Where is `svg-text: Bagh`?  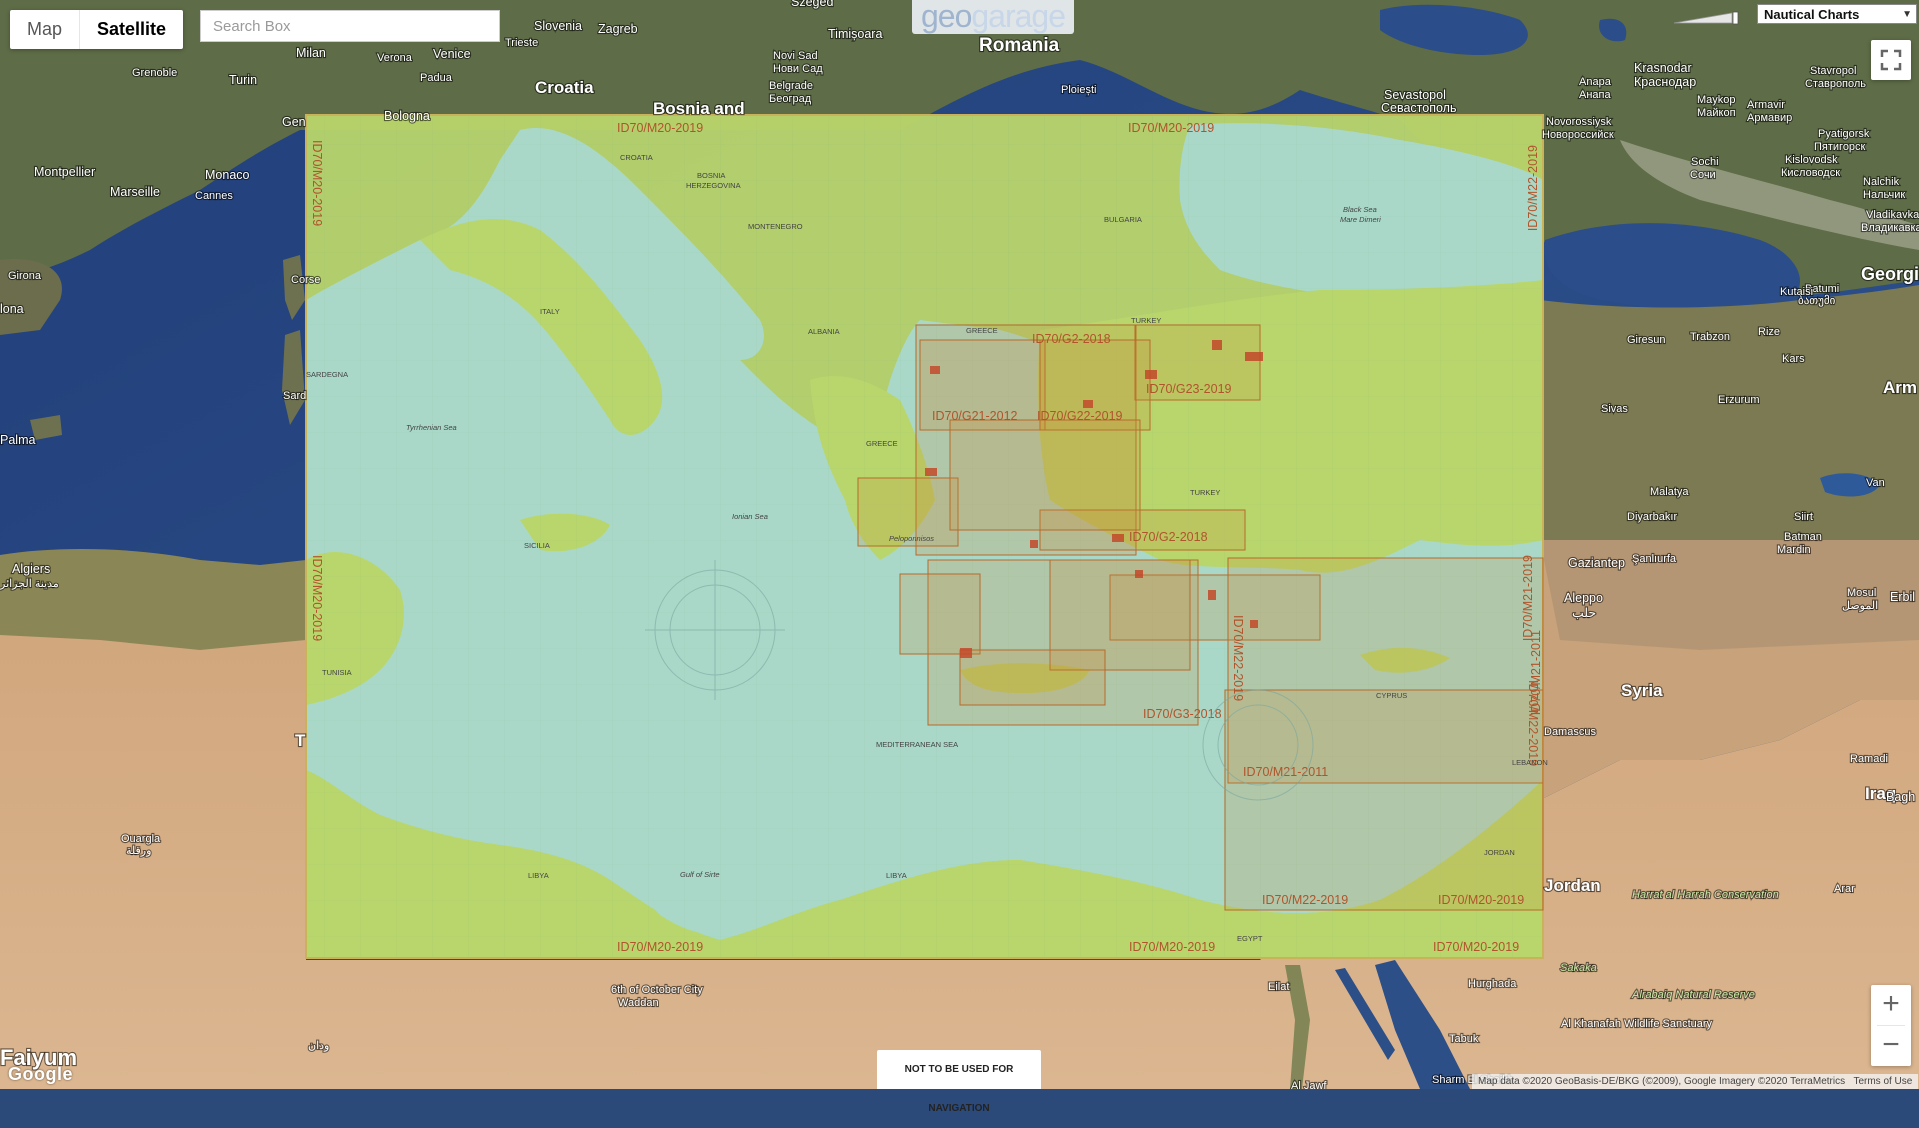 svg-text: Bagh is located at coordinates (1900, 797).